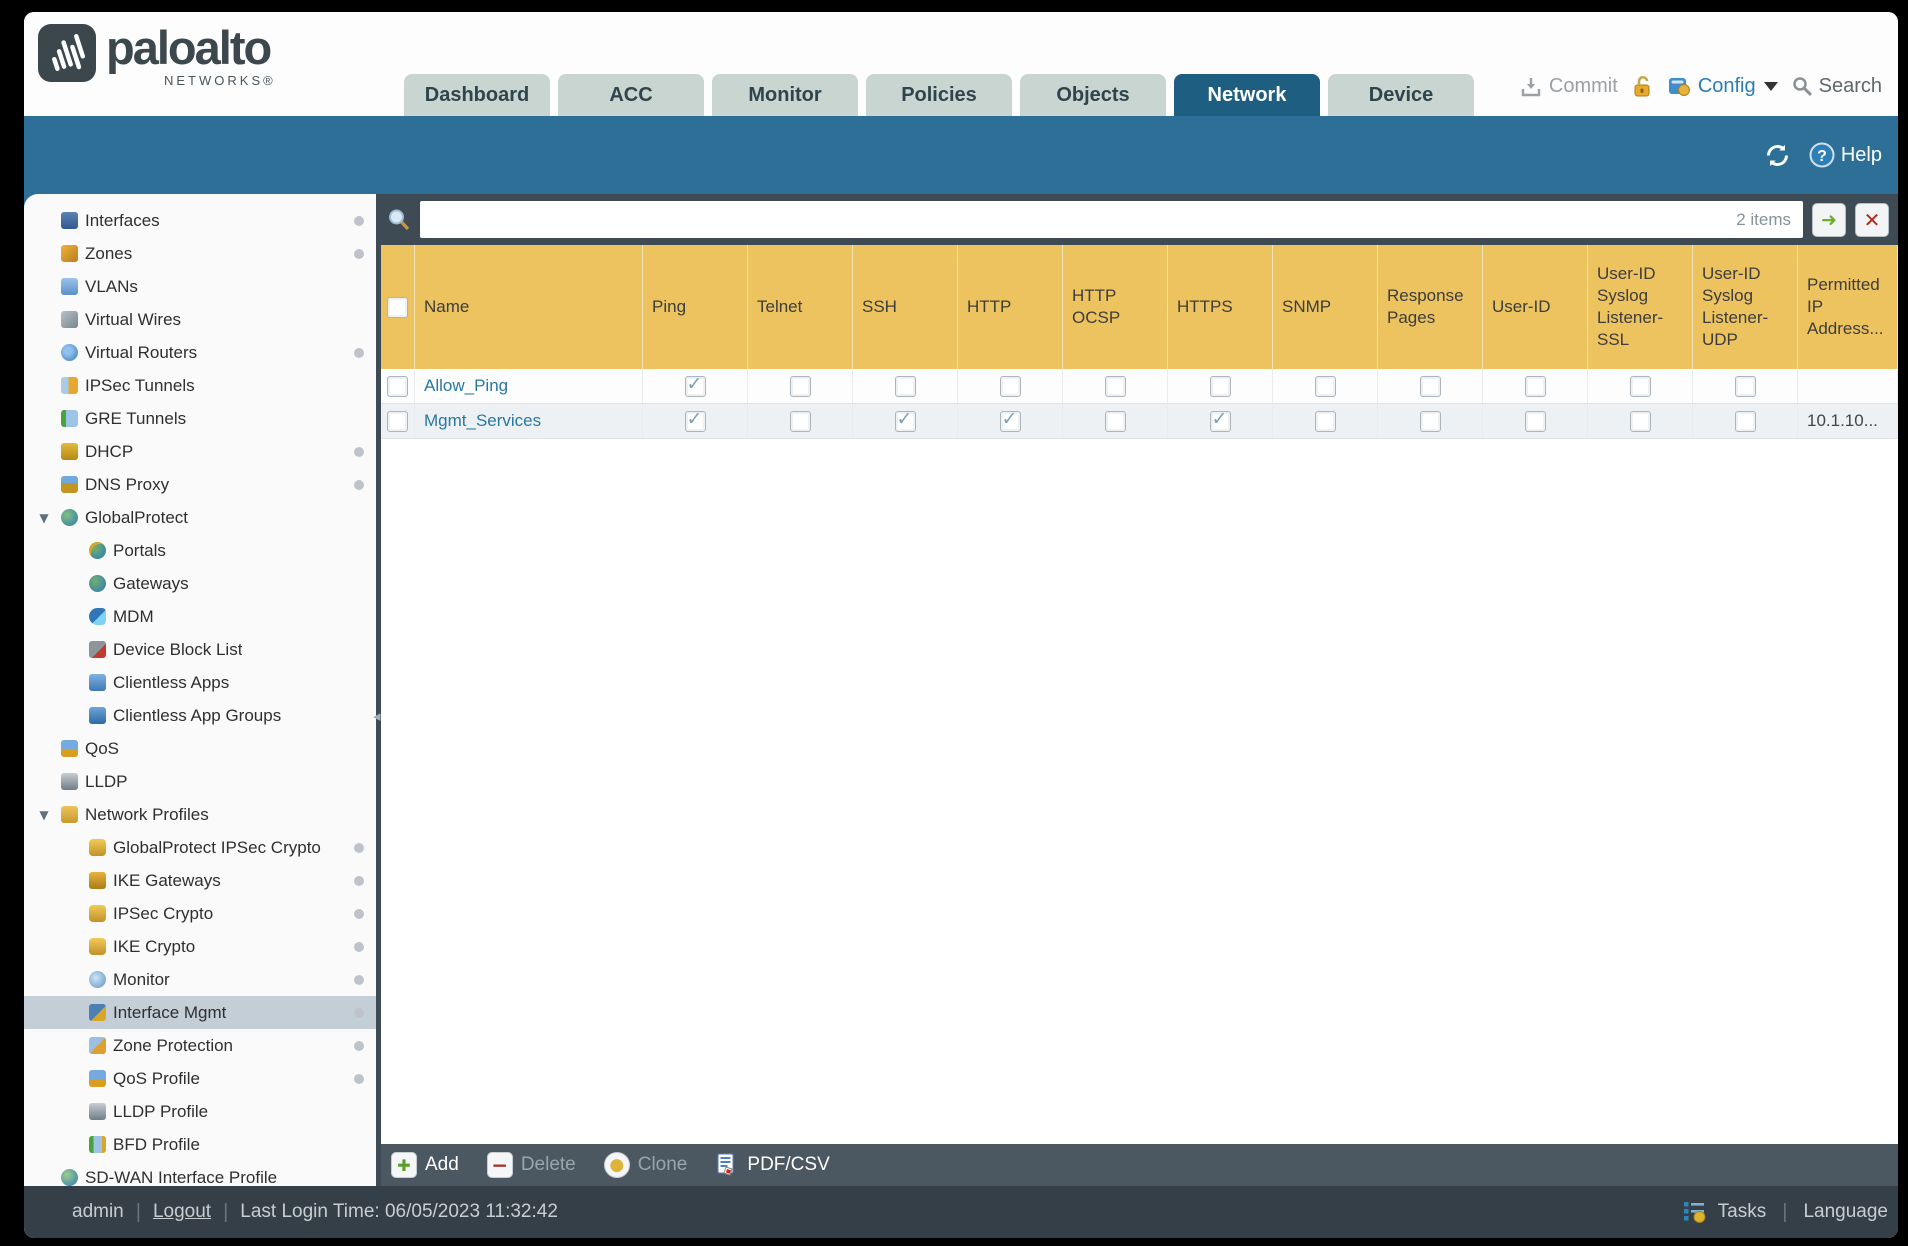  Describe the element at coordinates (200, 517) in the screenshot. I see `sidebar-item-globalprotect: ▼ GlobalProtect` at that location.